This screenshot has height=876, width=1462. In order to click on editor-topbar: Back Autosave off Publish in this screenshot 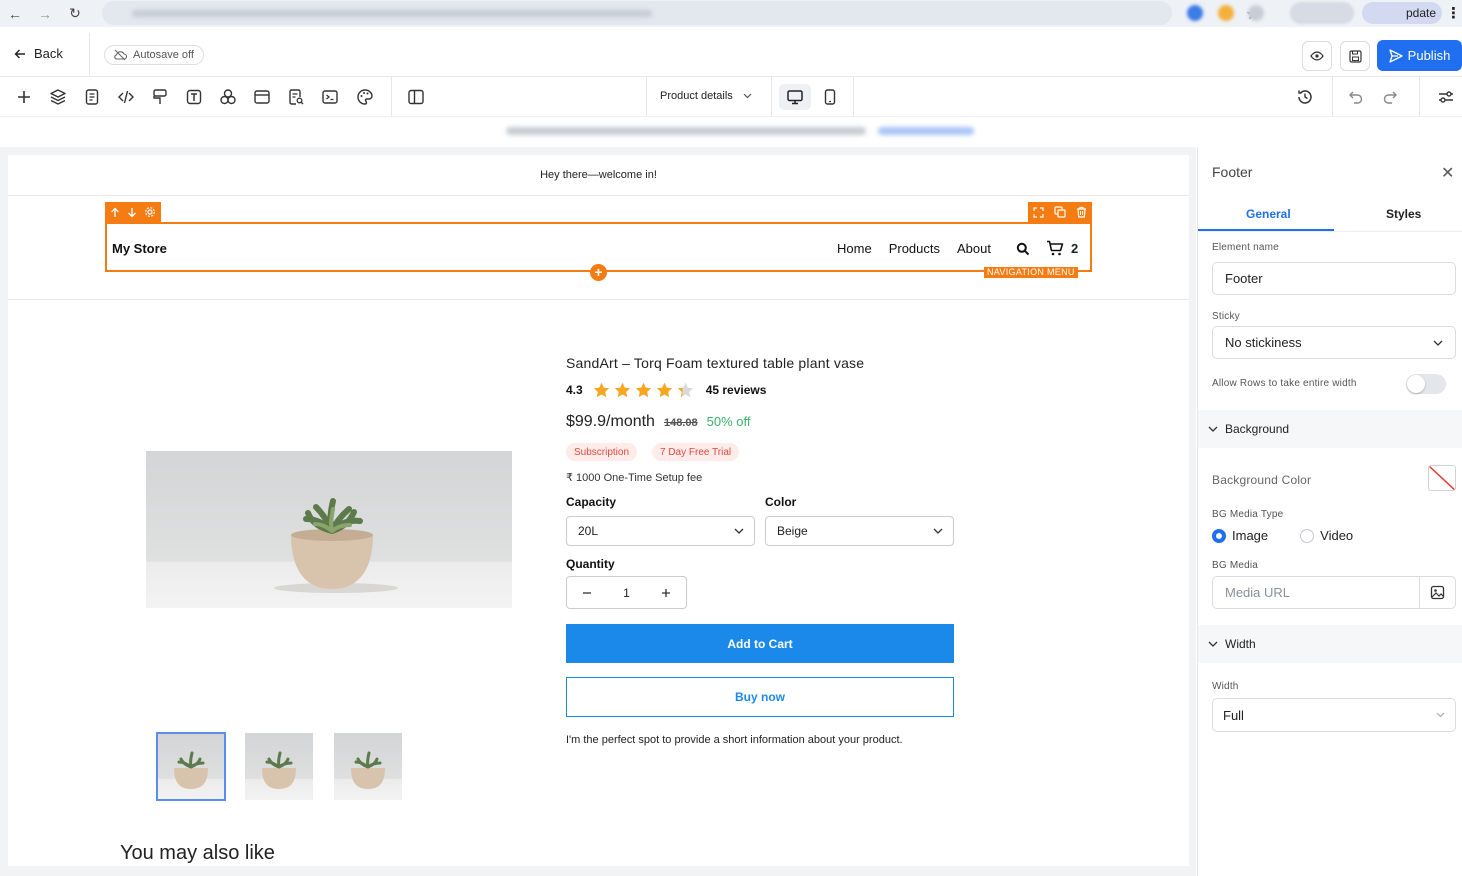, I will do `click(731, 55)`.